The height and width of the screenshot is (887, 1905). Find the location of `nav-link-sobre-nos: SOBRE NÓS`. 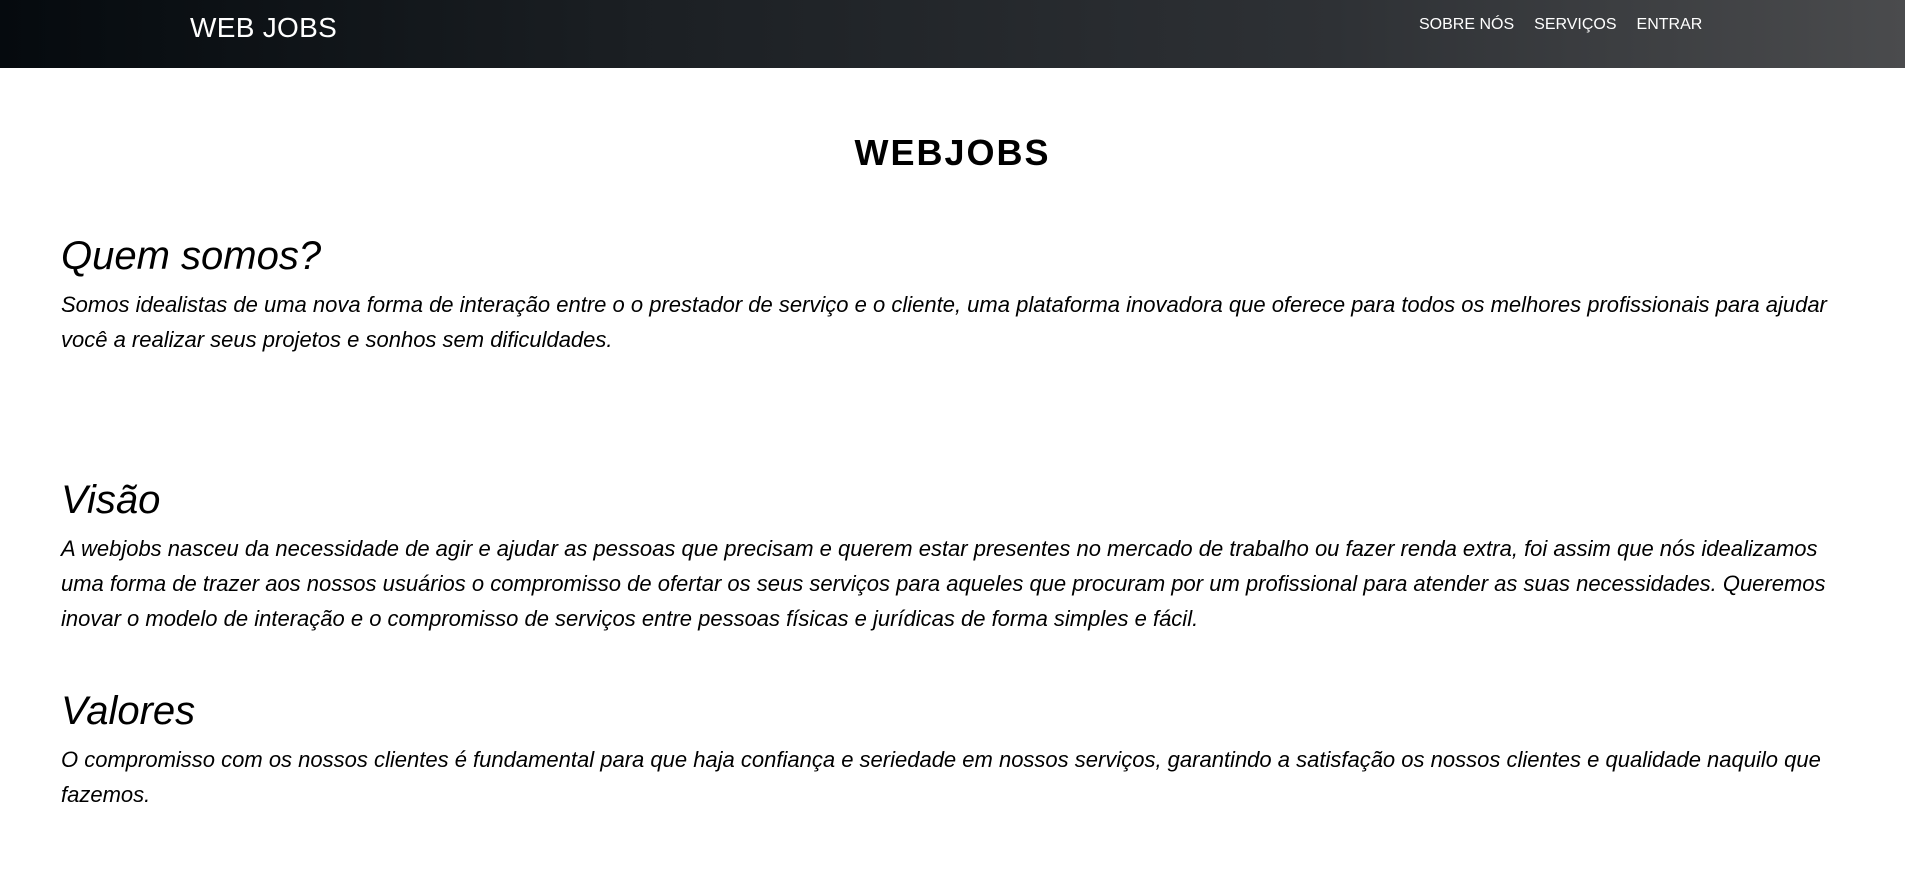

nav-link-sobre-nos: SOBRE NÓS is located at coordinates (1466, 25).